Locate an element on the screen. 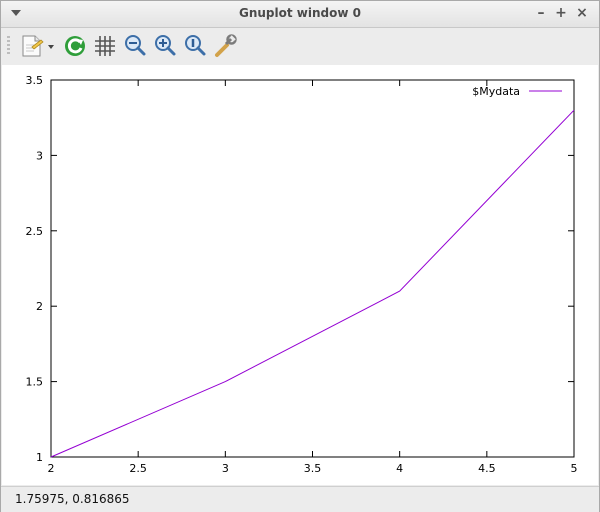 This screenshot has height=512, width=600. grid-icon is located at coordinates (105, 46).